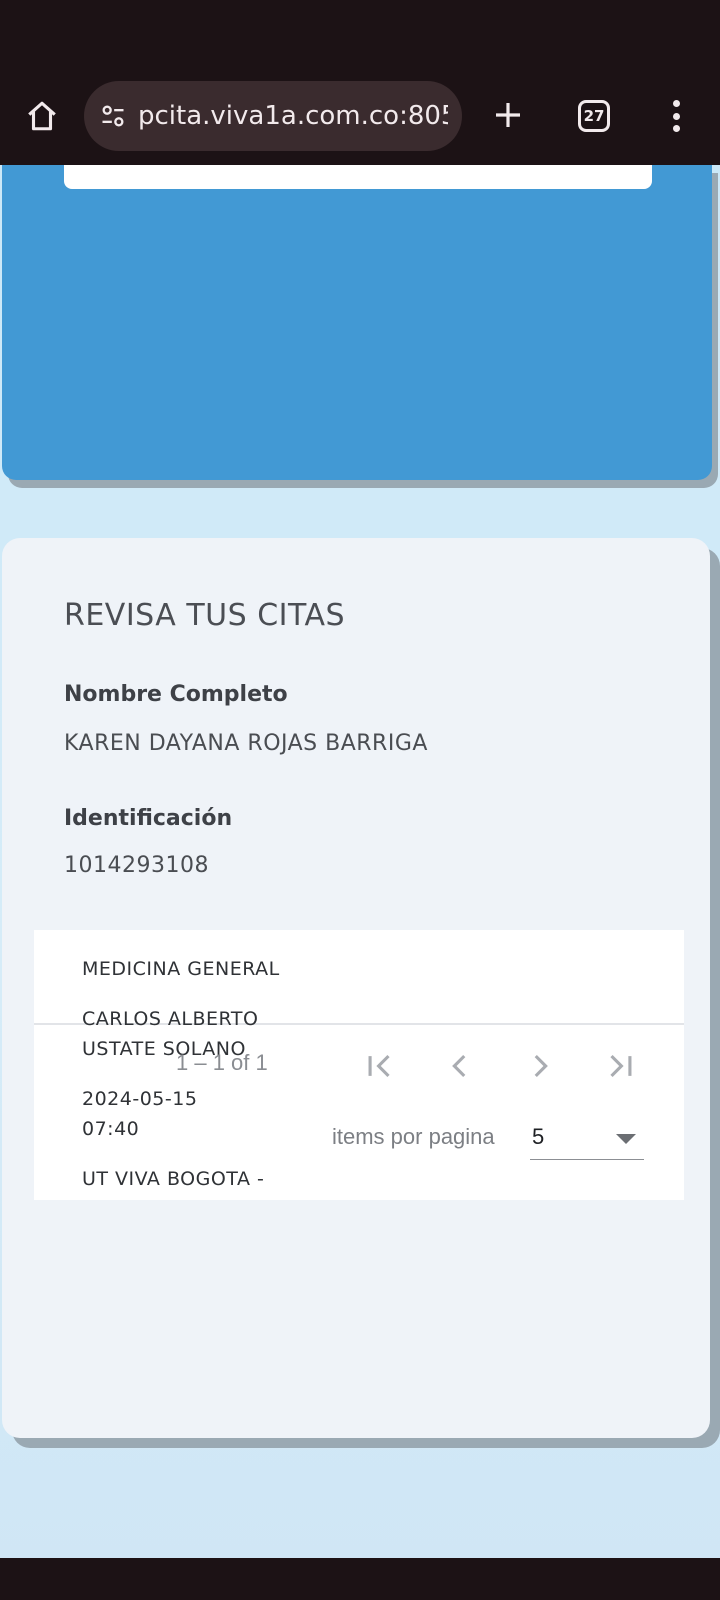  What do you see at coordinates (540, 1066) in the screenshot?
I see `next-page-icon` at bounding box center [540, 1066].